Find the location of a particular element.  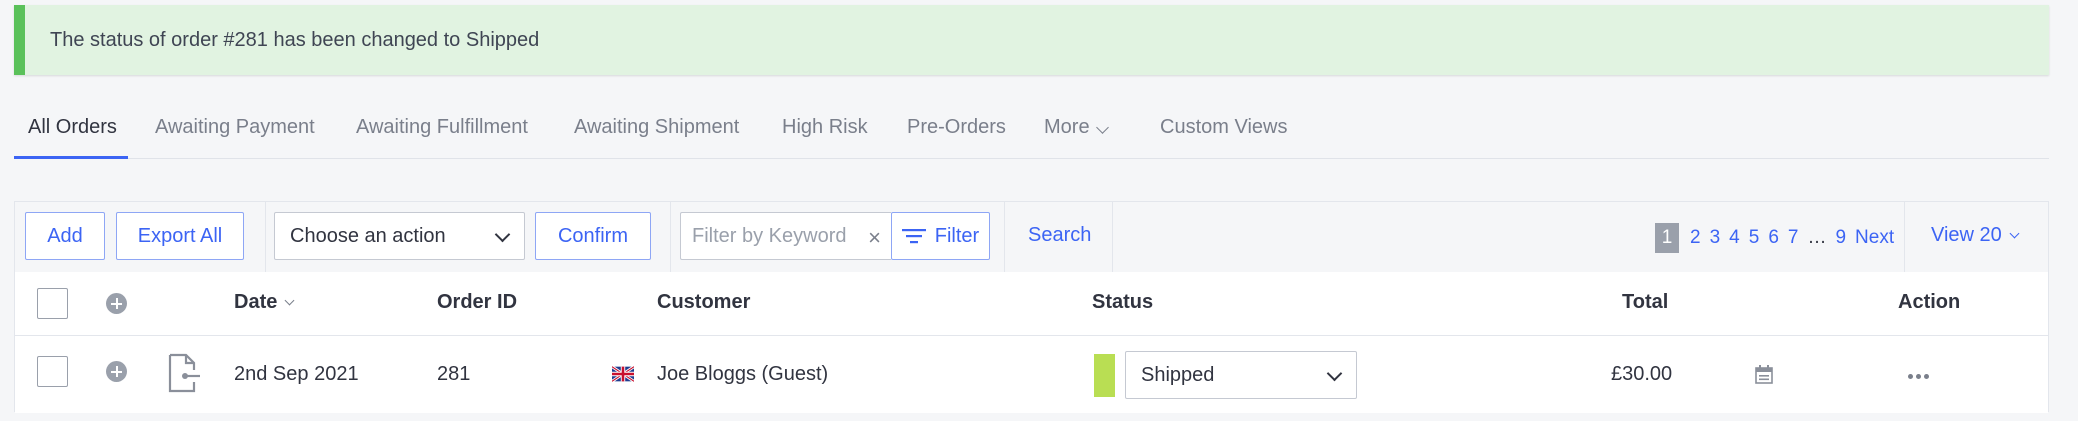

next-page-link: Next is located at coordinates (1874, 238).